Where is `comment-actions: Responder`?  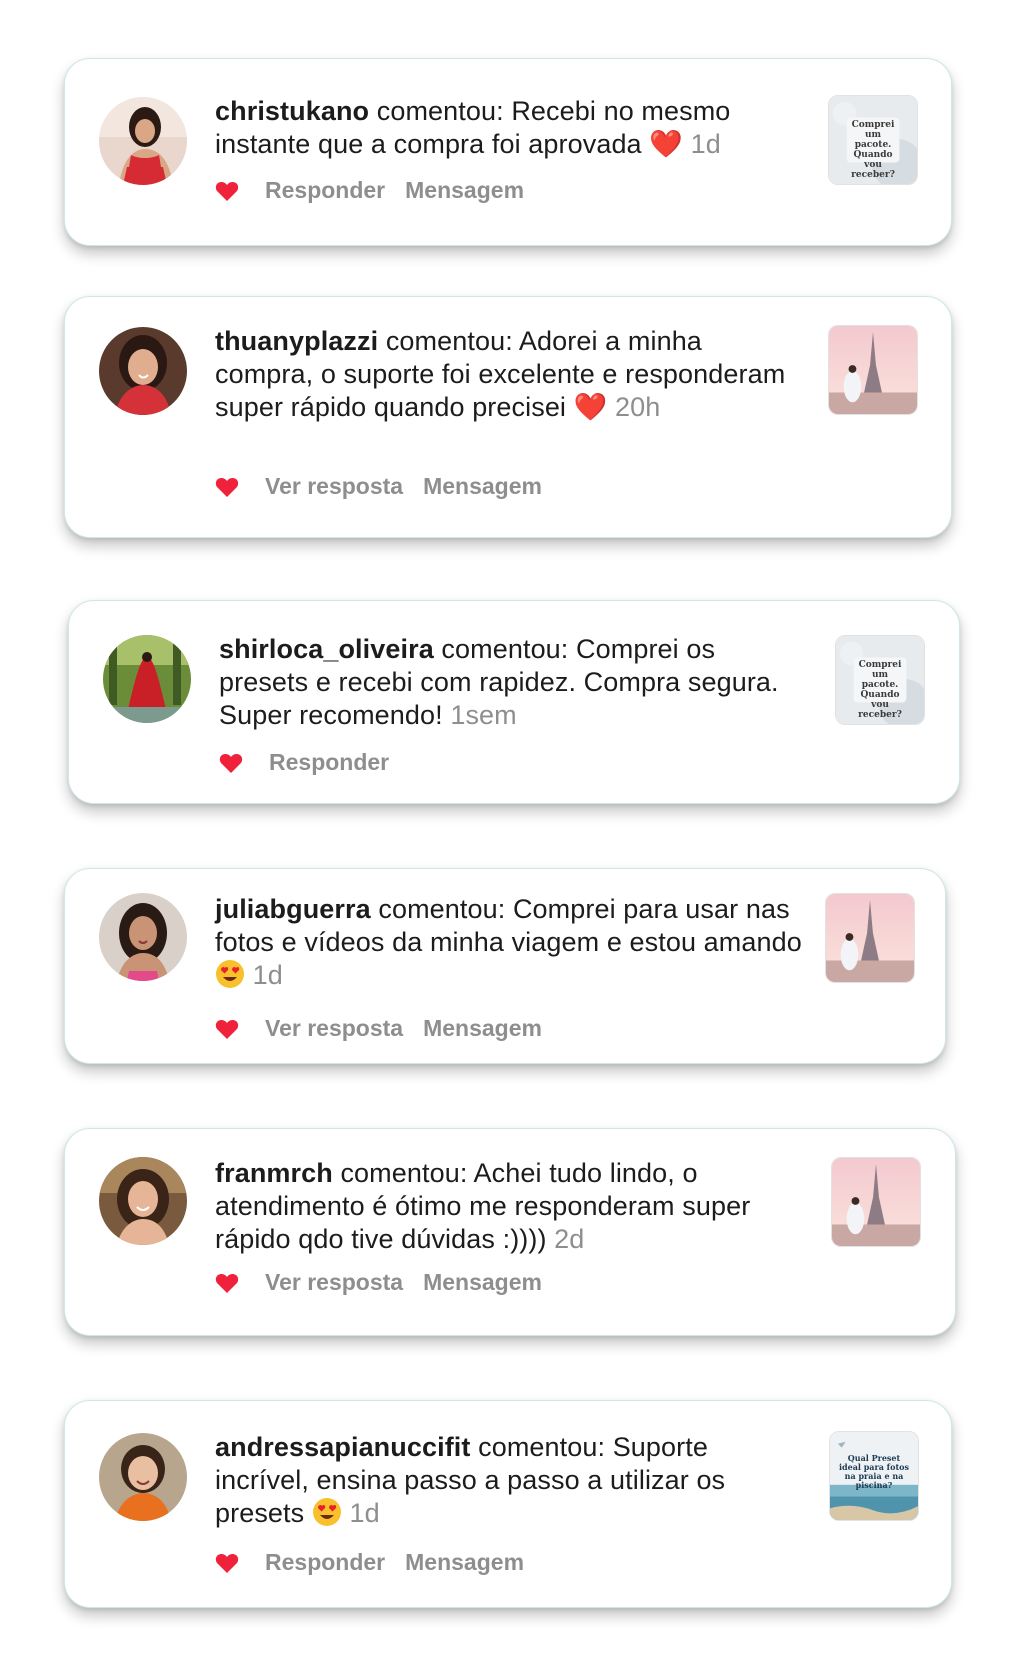
comment-actions: Responder is located at coordinates (314, 762).